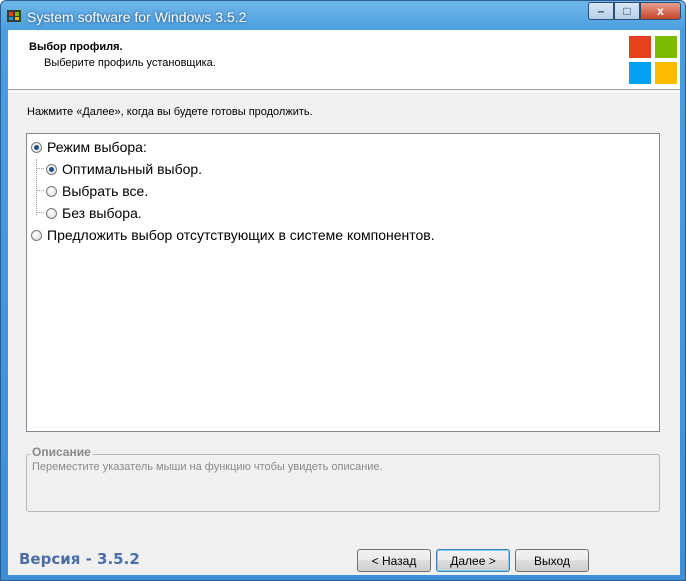 The image size is (686, 581). What do you see at coordinates (473, 560) in the screenshot?
I see `next-button: Далее >` at bounding box center [473, 560].